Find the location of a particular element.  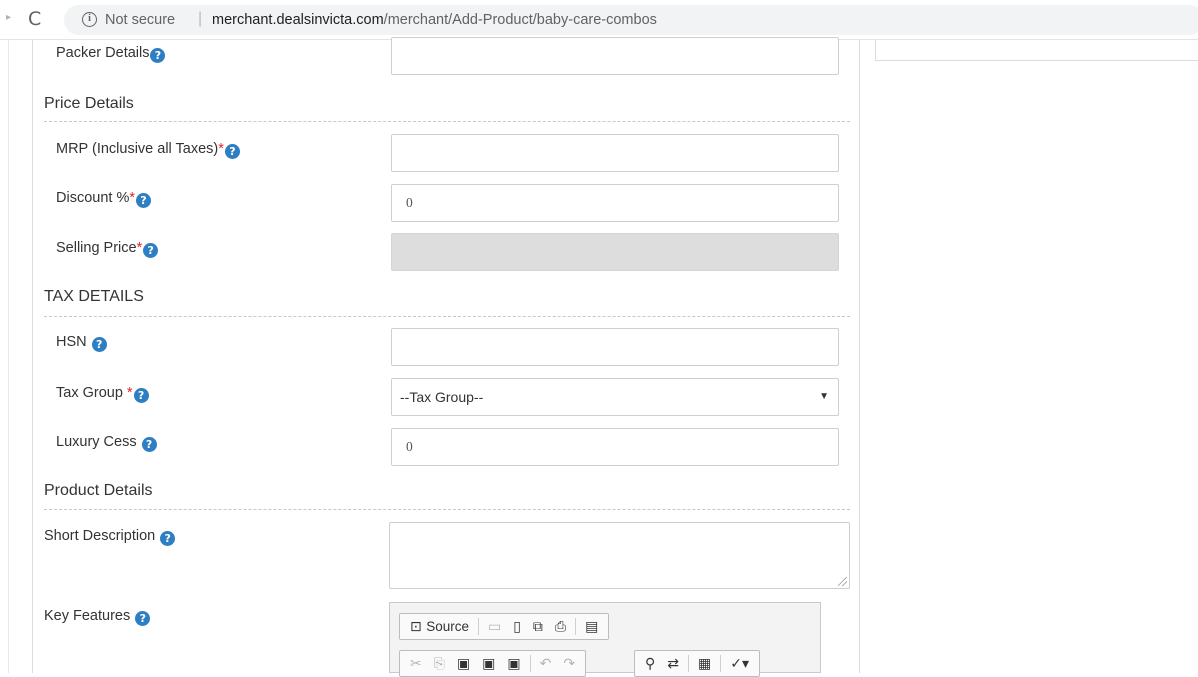

product-details-heading: Product Details is located at coordinates (98, 490).